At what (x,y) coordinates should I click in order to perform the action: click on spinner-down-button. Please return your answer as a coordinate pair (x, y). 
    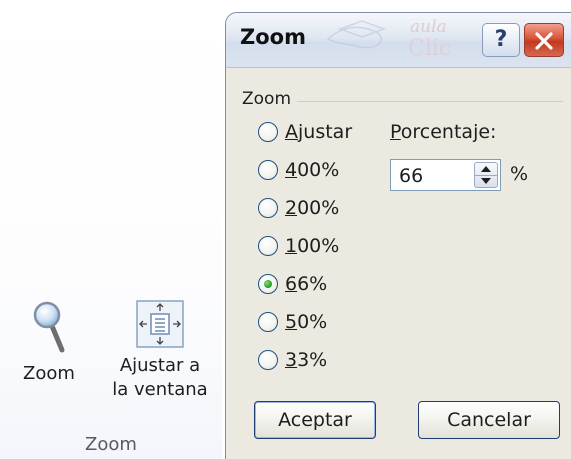
    Looking at the image, I should click on (486, 181).